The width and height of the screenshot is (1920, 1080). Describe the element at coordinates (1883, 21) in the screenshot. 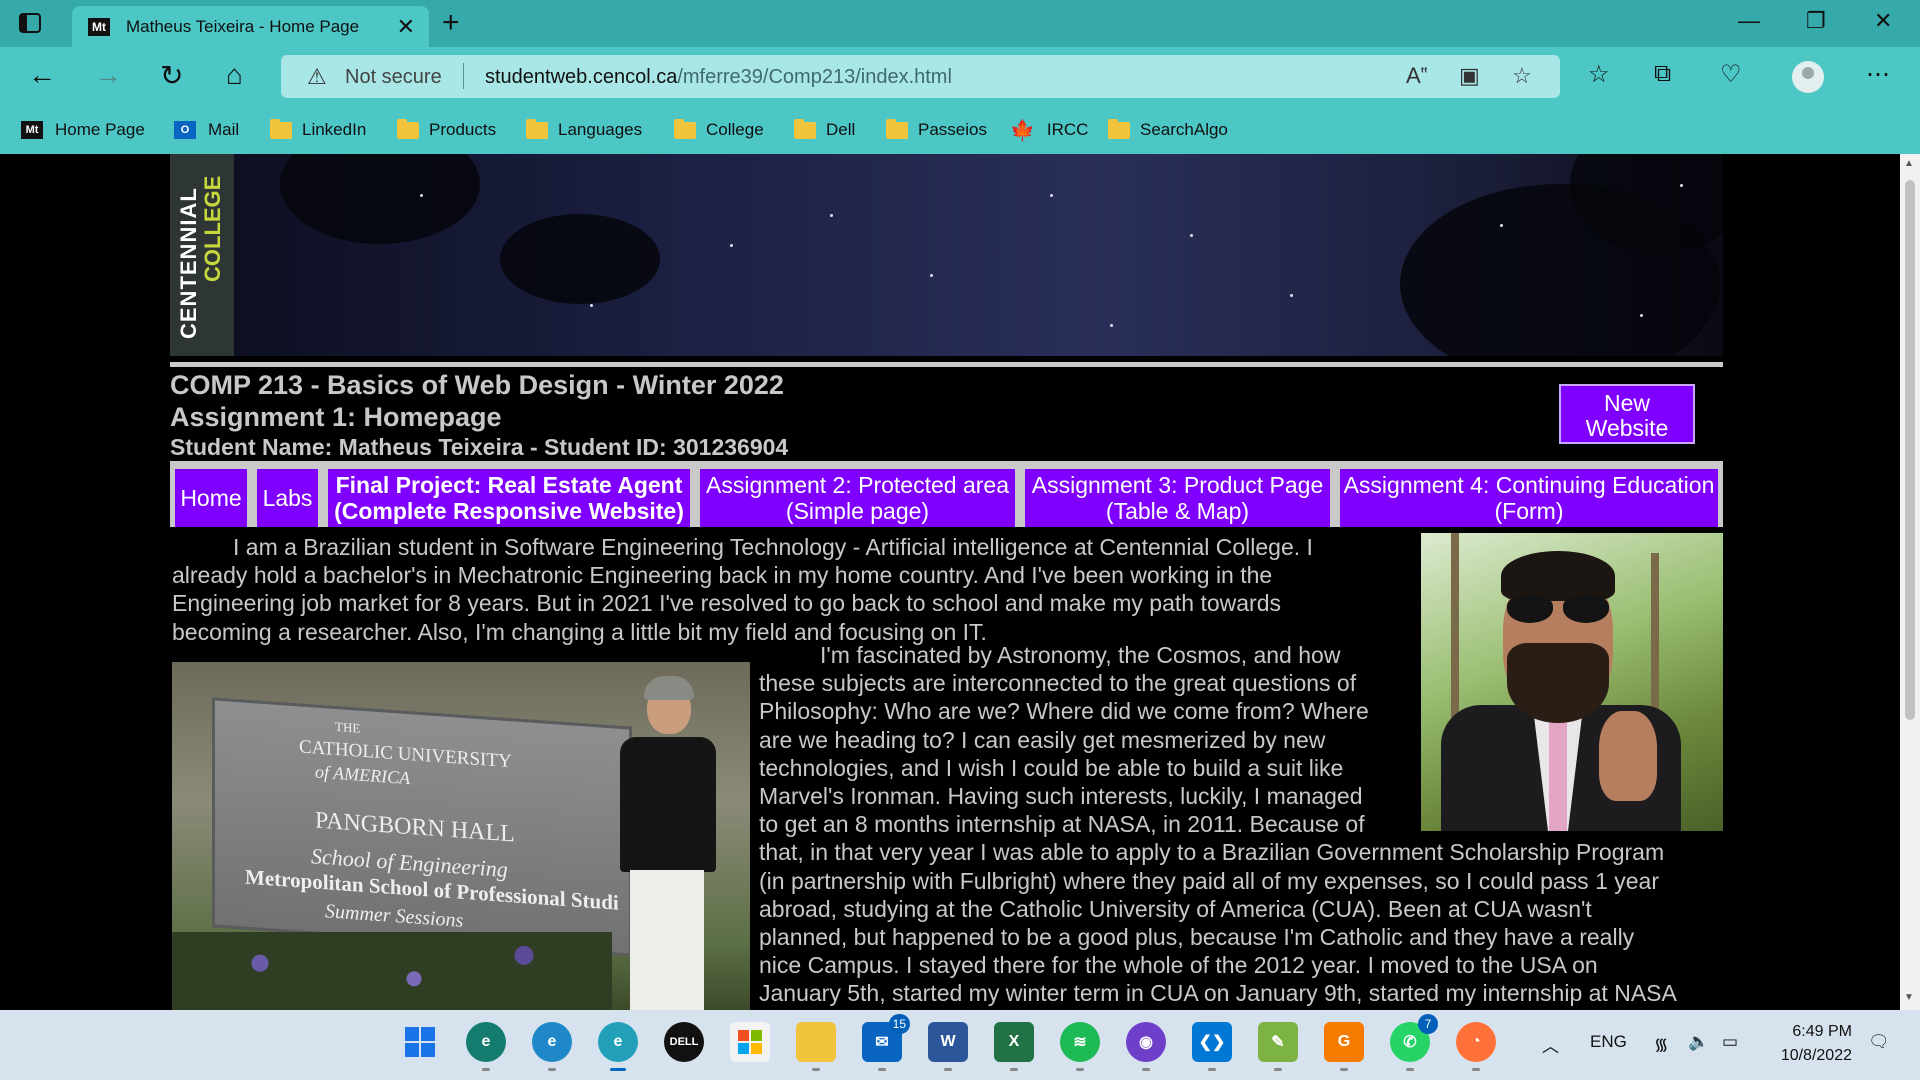

I see `window-close-icon: ✕` at that location.